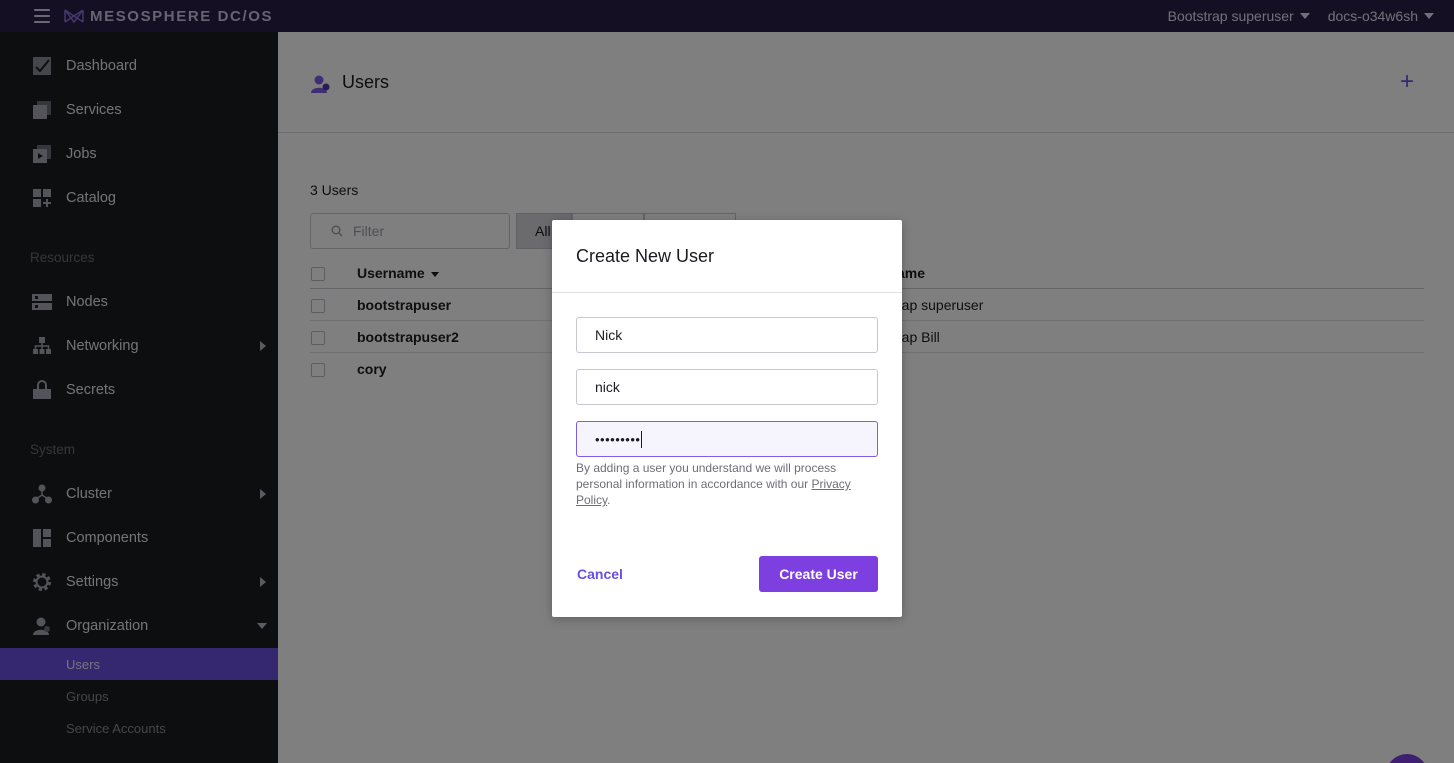 The width and height of the screenshot is (1454, 763). I want to click on text-cursor, so click(642, 439).